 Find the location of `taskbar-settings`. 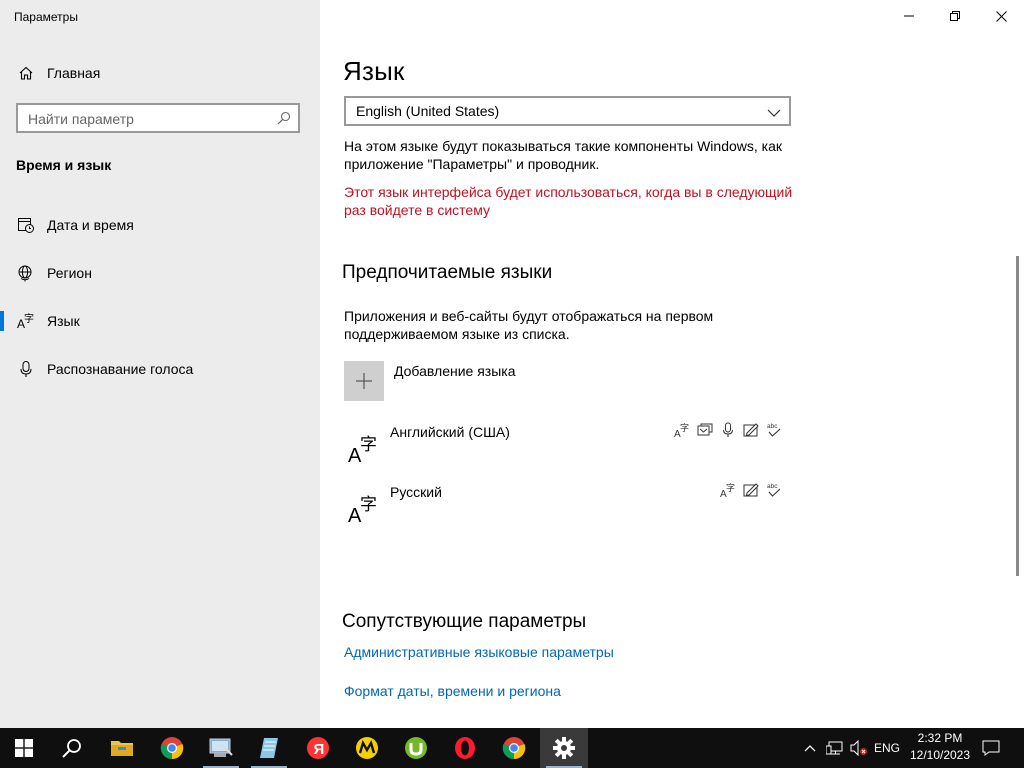

taskbar-settings is located at coordinates (564, 748).